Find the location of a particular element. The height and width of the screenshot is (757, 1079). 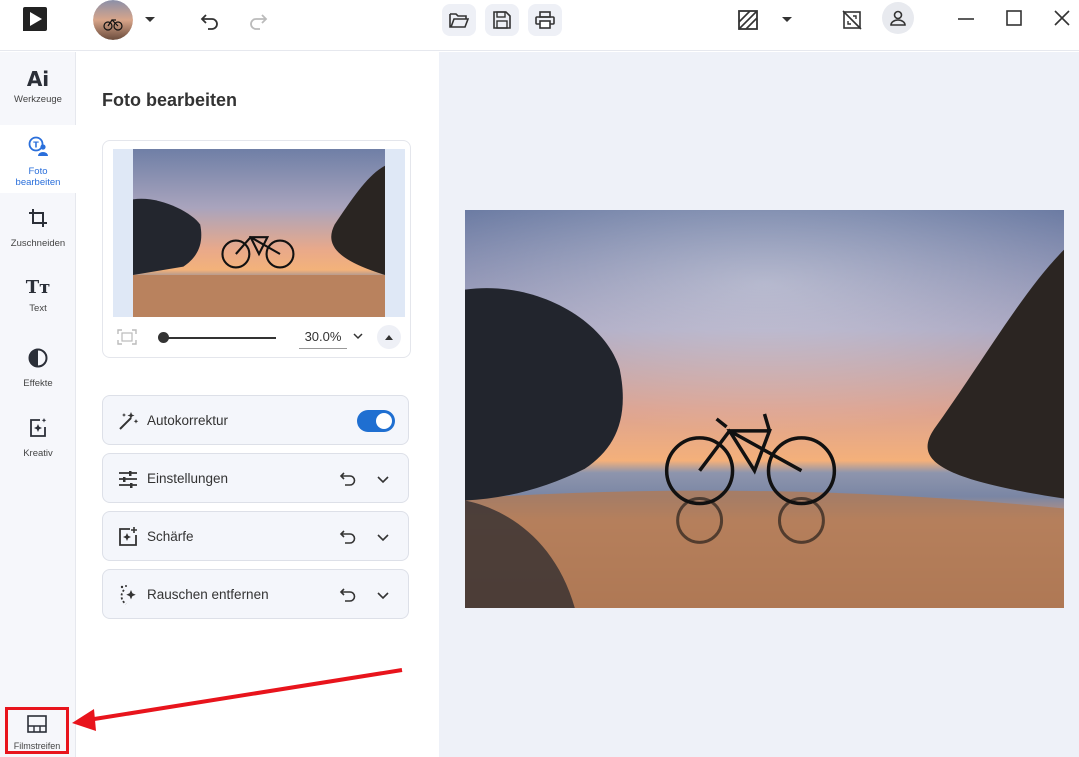

rail-item-label: Effekte is located at coordinates (38, 383).